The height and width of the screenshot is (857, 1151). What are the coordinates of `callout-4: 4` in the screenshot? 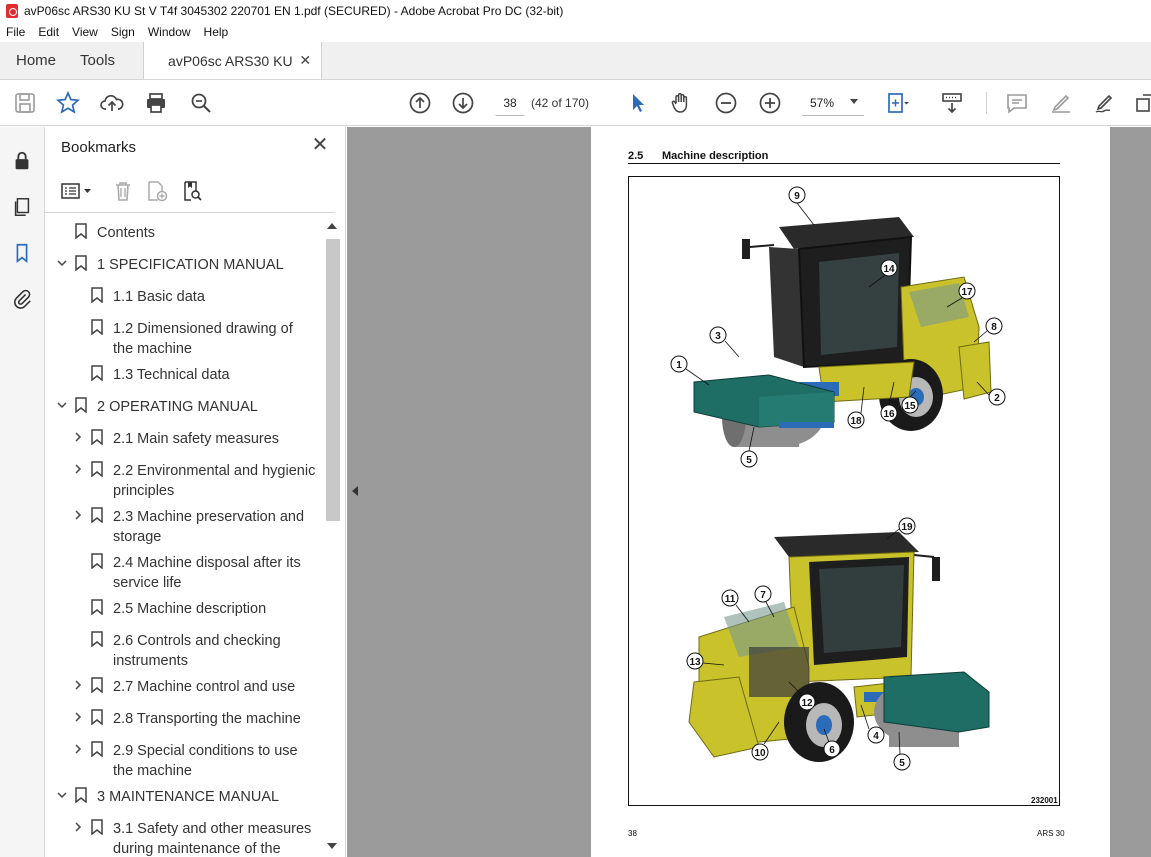 It's located at (876, 736).